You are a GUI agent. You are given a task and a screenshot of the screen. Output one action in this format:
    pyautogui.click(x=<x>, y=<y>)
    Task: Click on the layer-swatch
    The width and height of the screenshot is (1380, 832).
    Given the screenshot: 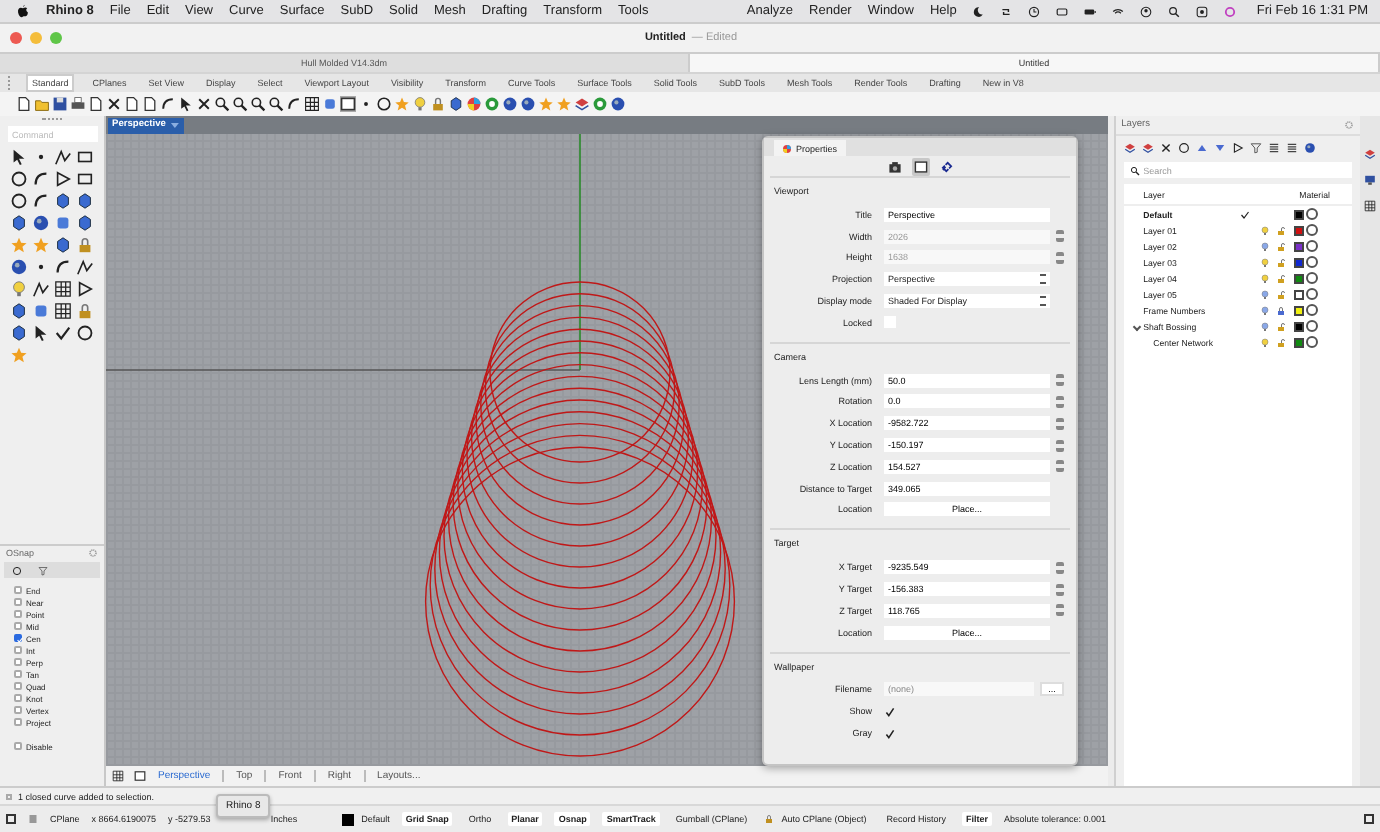 What is the action you would take?
    pyautogui.click(x=347, y=819)
    